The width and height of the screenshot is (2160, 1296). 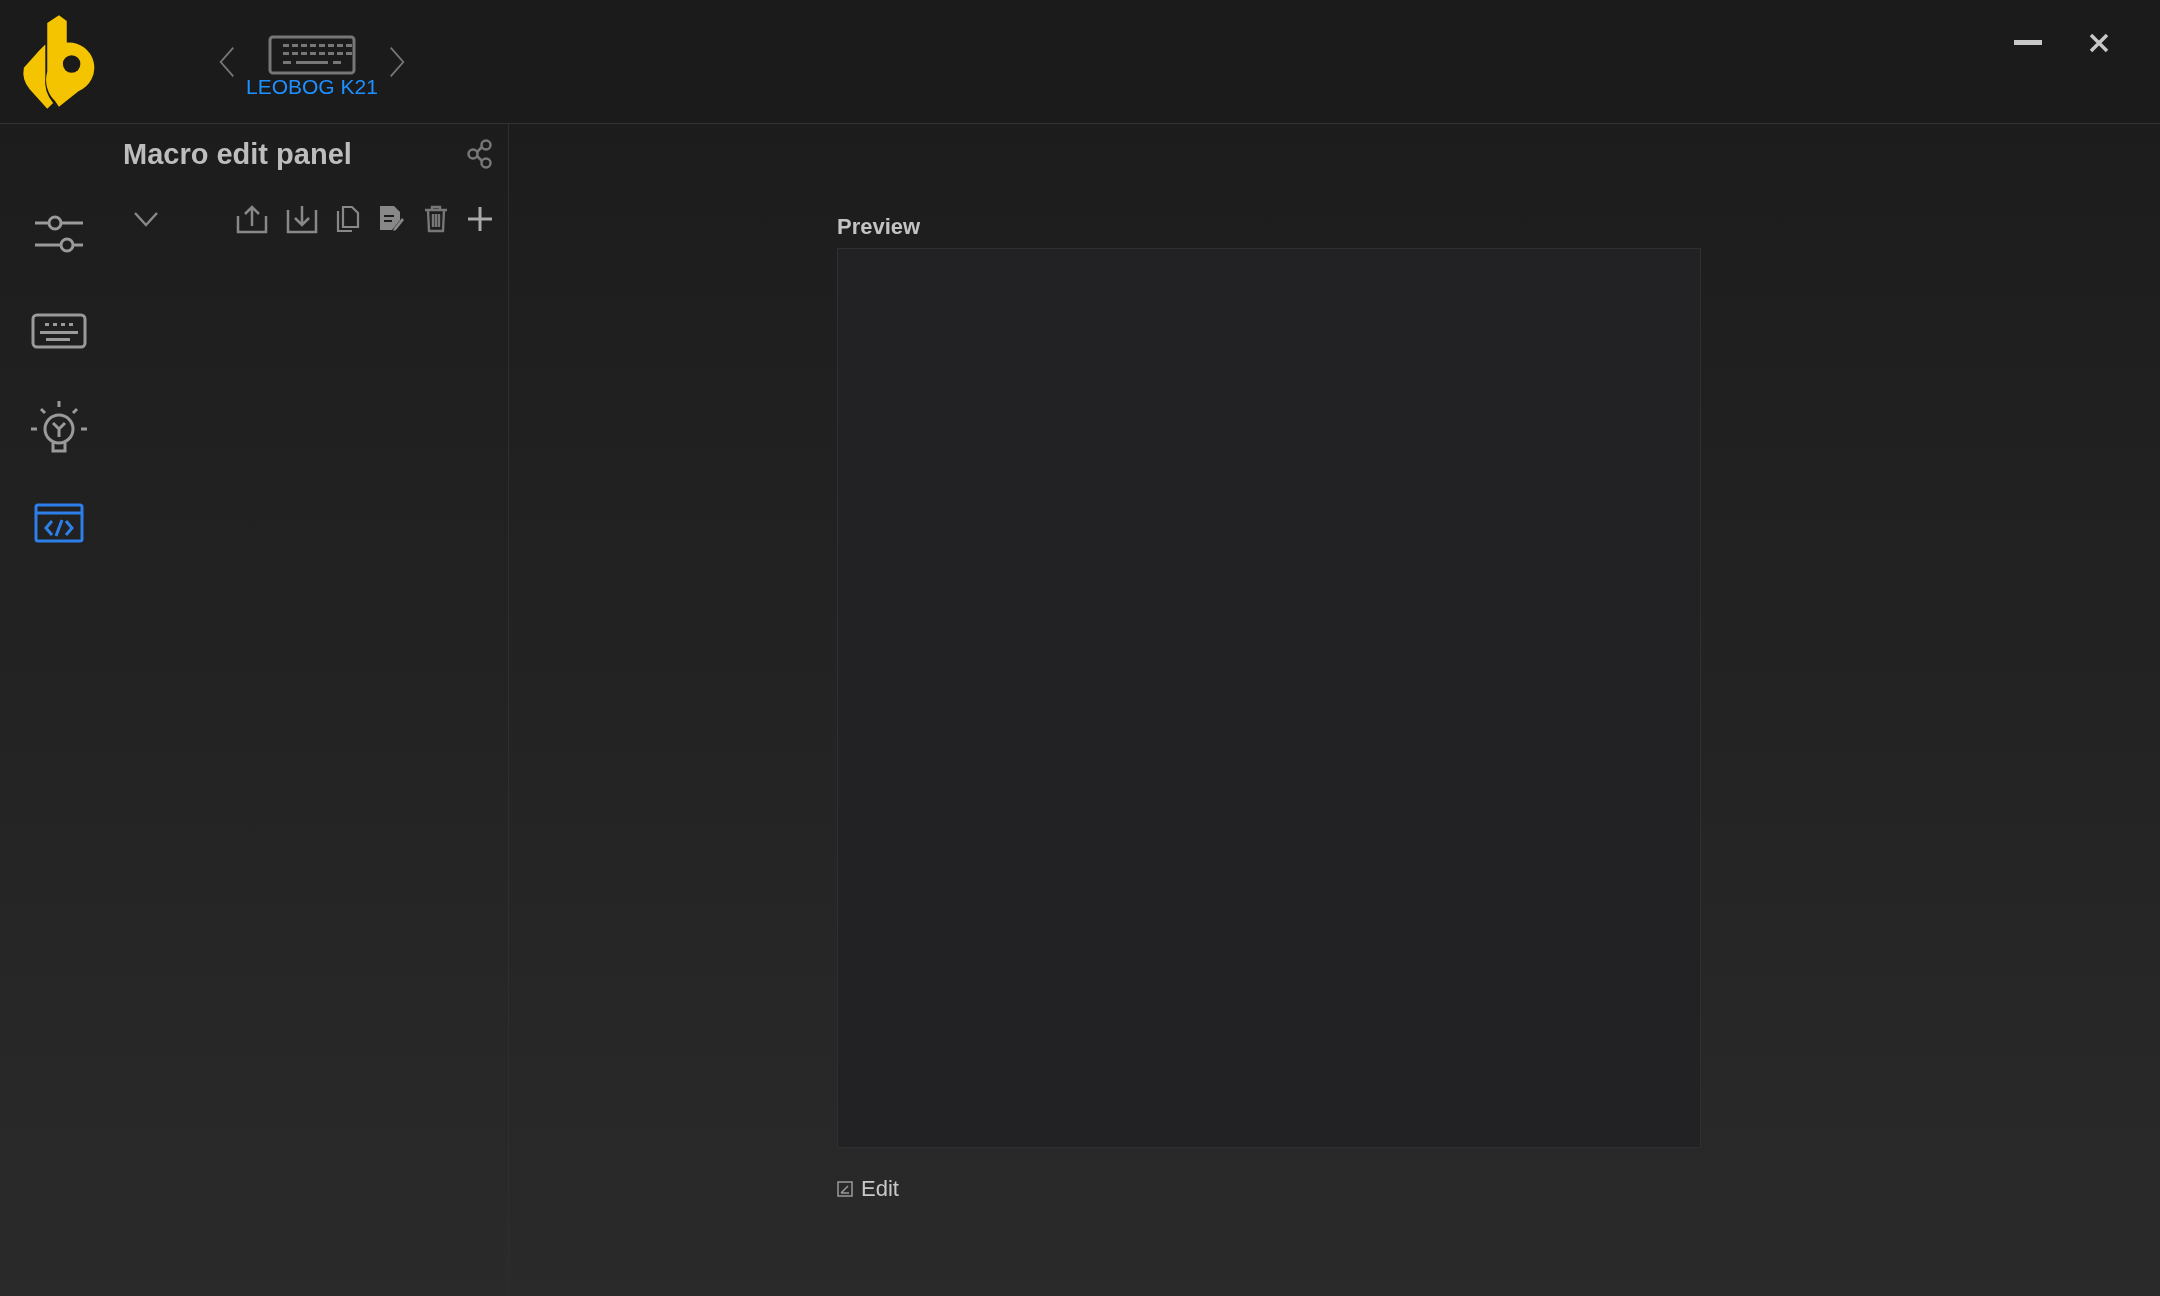 What do you see at coordinates (845, 1189) in the screenshot?
I see `edit-icon` at bounding box center [845, 1189].